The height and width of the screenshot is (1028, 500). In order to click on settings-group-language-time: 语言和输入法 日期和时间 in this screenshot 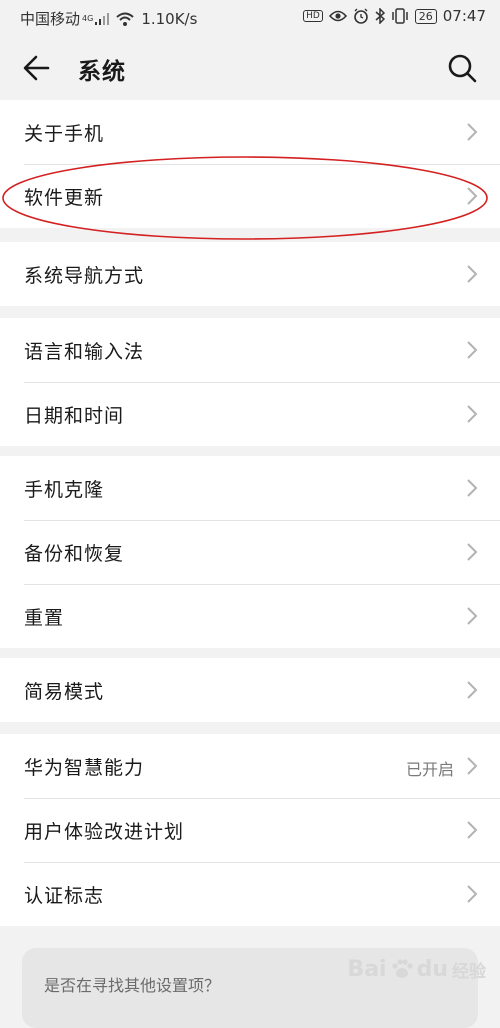, I will do `click(250, 382)`.